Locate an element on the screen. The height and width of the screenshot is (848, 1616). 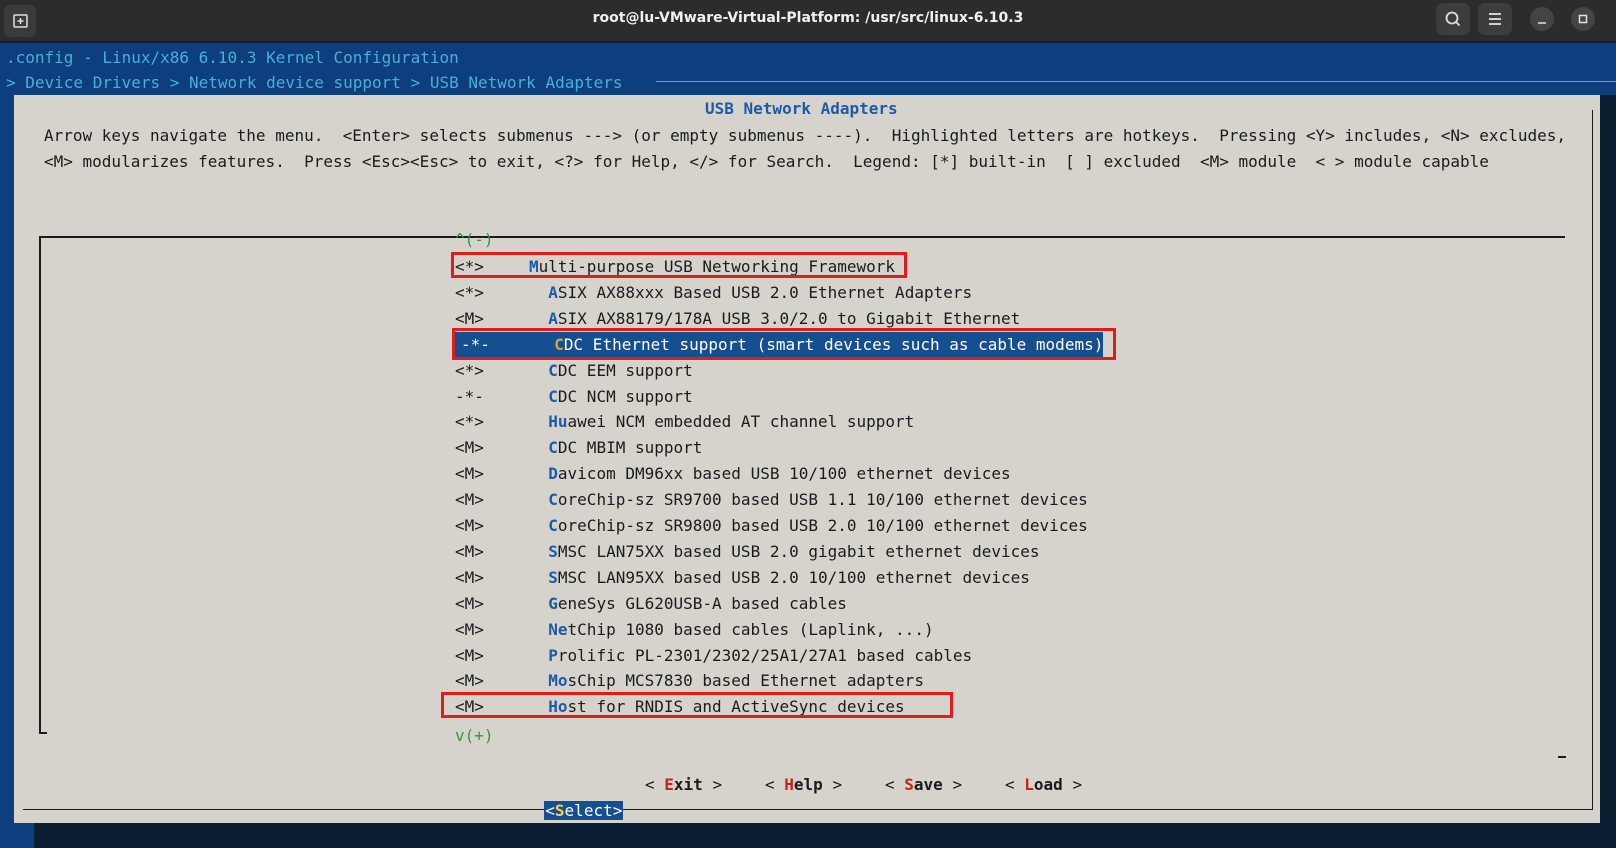
menu-item-hotkey: Hu is located at coordinates (558, 422).